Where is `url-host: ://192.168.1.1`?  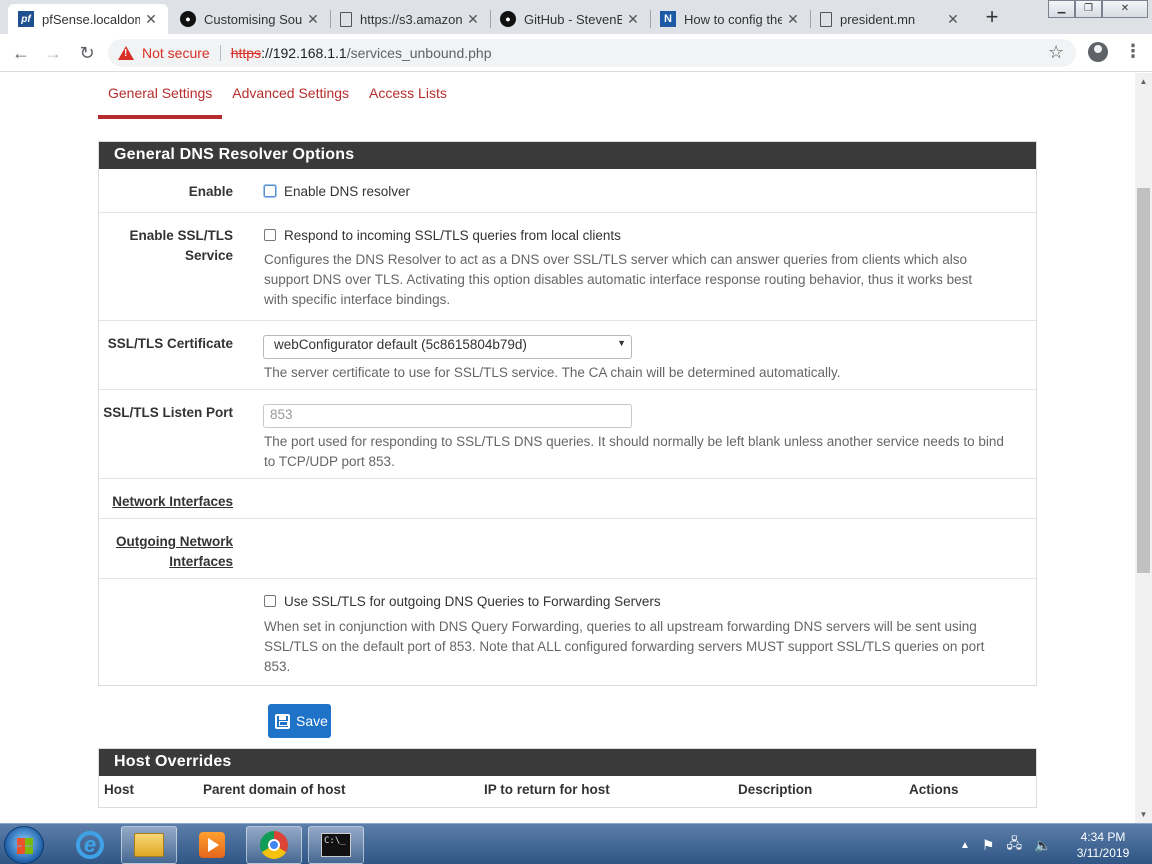 url-host: ://192.168.1.1 is located at coordinates (304, 53).